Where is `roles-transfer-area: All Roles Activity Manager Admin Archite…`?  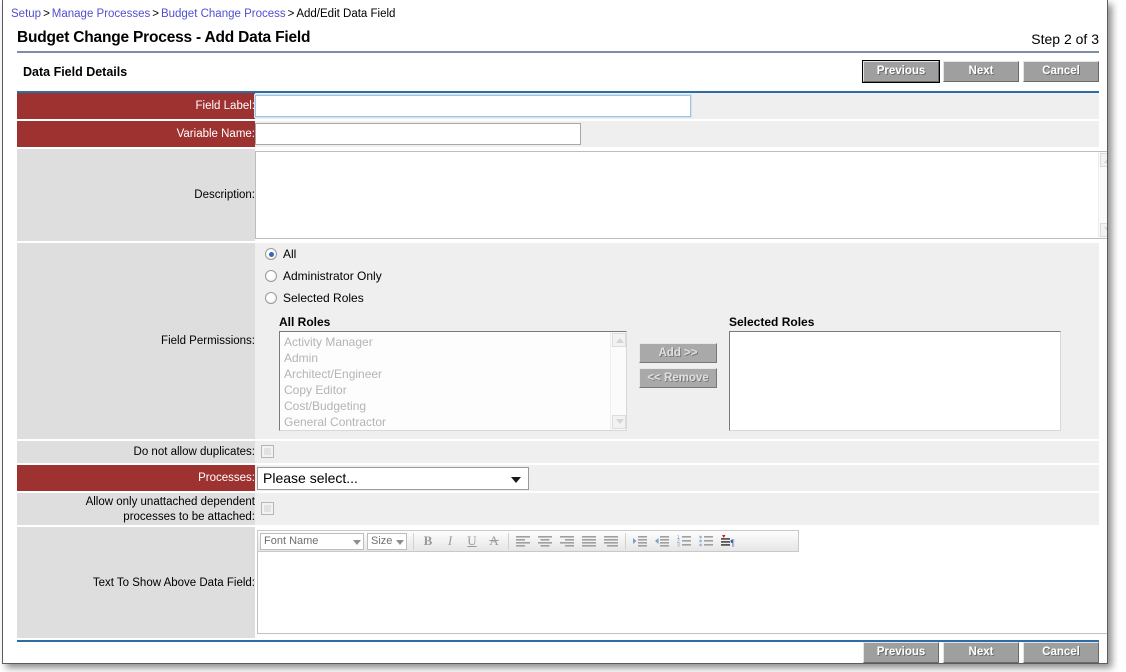
roles-transfer-area: All Roles Activity Manager Admin Archite… is located at coordinates (677, 374).